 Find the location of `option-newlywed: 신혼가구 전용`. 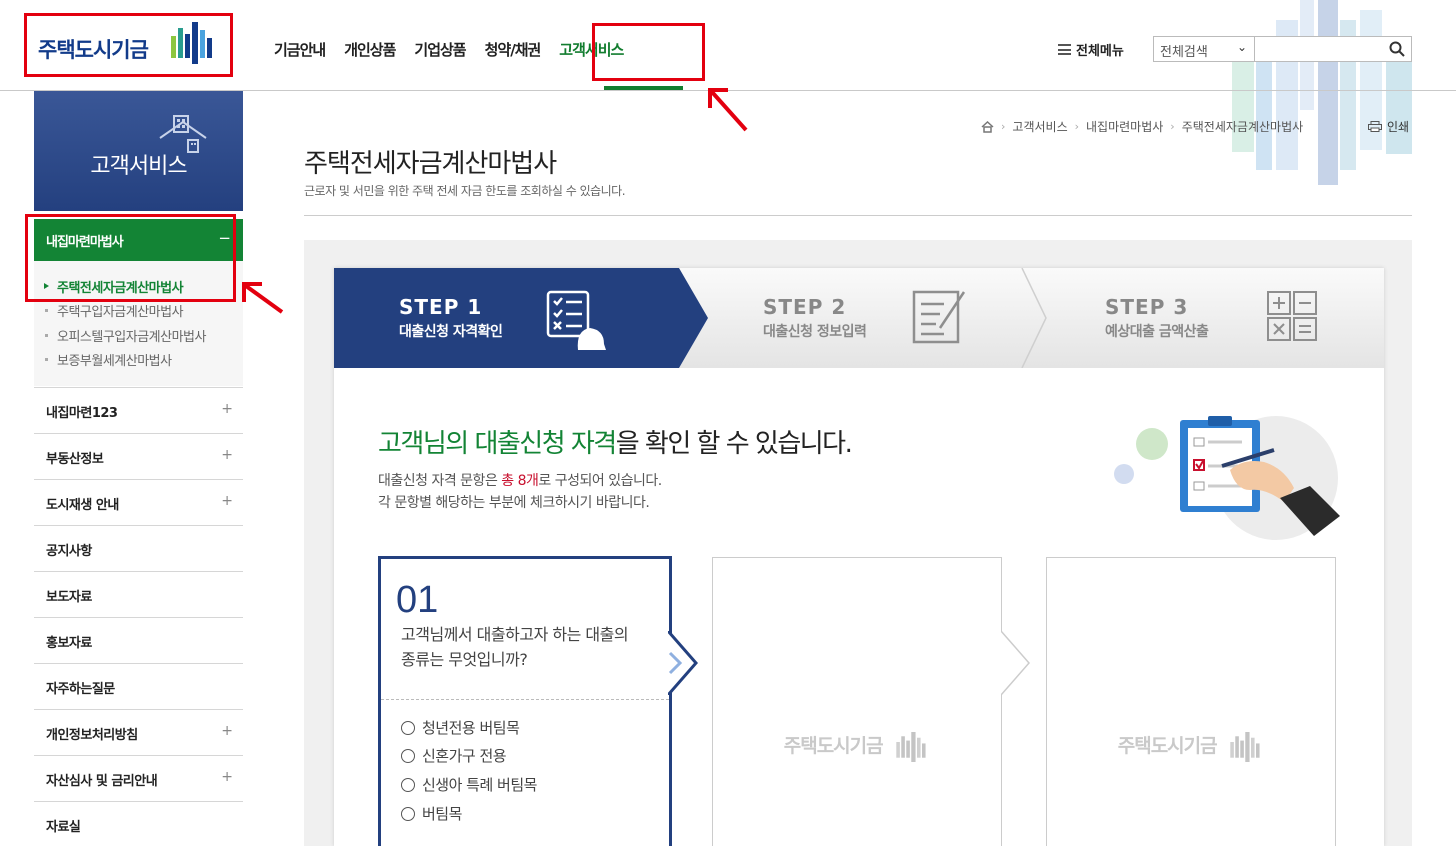

option-newlywed: 신혼가구 전용 is located at coordinates (454, 755).